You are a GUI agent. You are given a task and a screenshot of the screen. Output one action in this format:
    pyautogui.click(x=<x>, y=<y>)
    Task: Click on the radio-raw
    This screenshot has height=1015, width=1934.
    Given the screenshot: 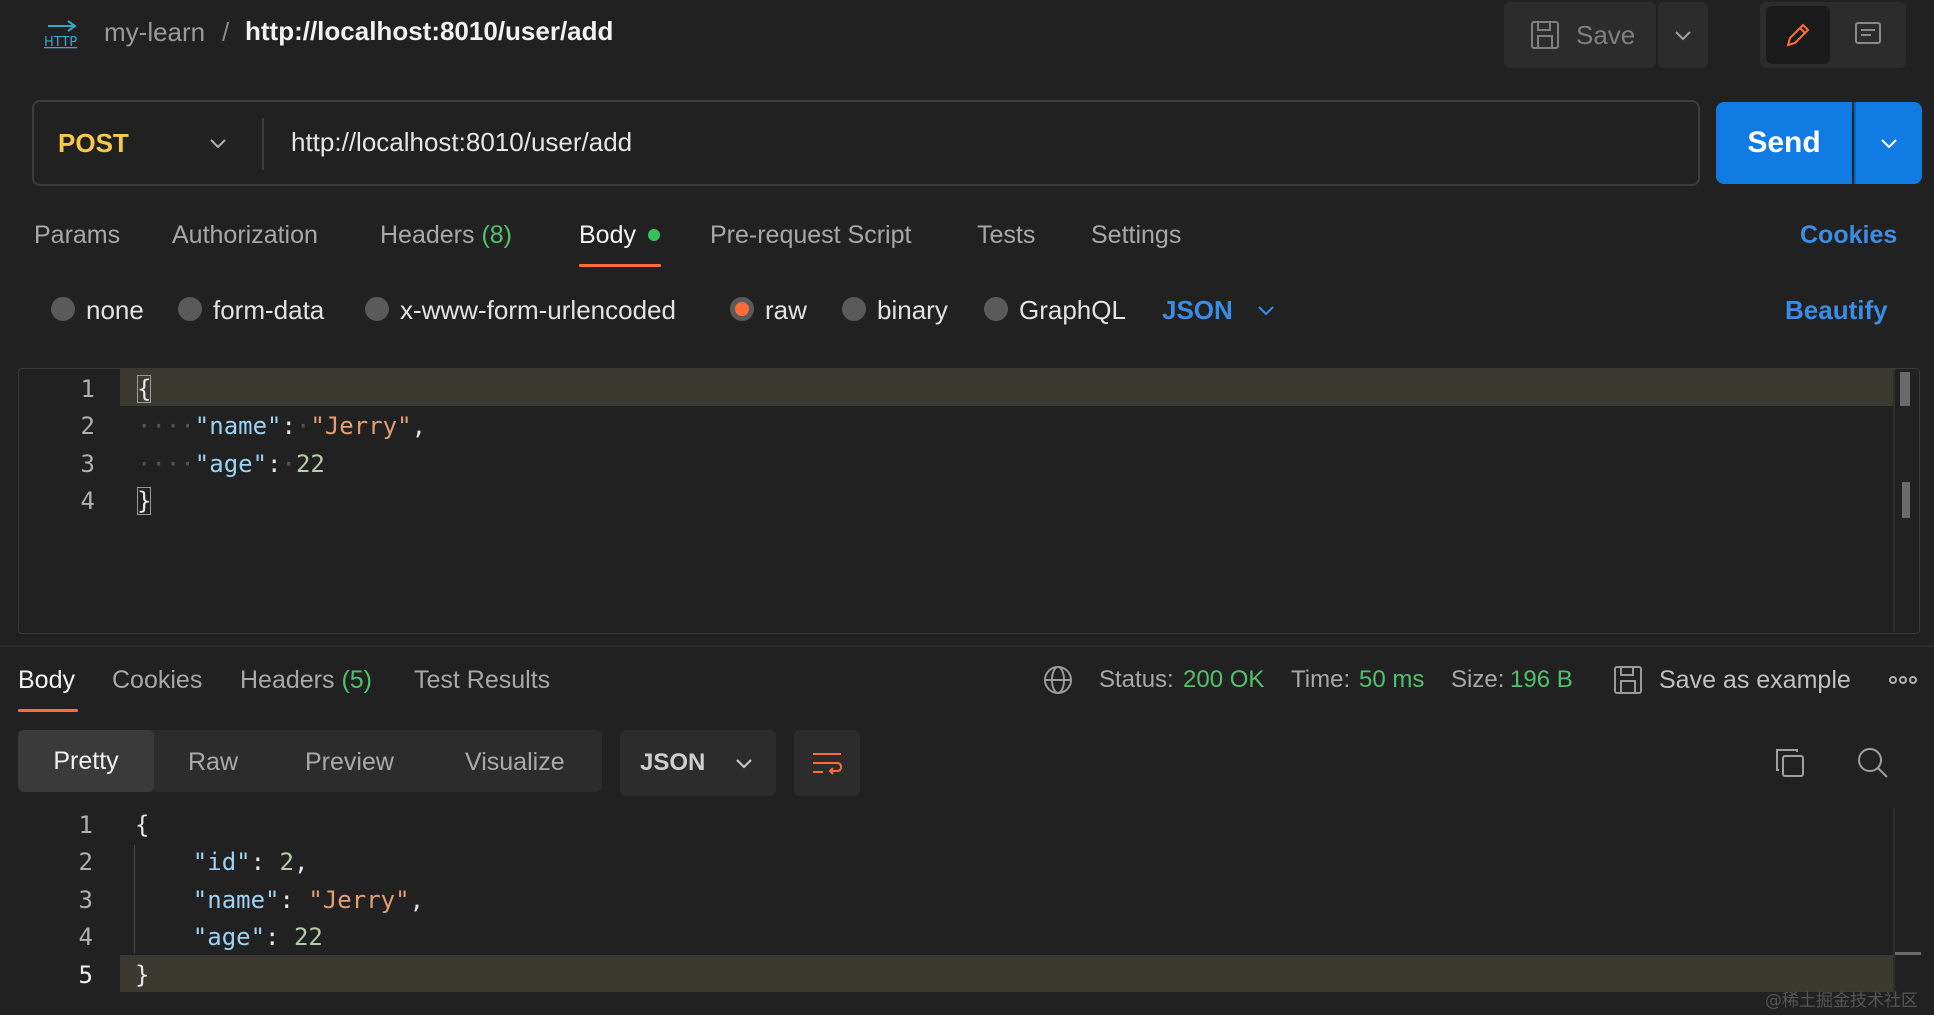 What is the action you would take?
    pyautogui.click(x=742, y=309)
    